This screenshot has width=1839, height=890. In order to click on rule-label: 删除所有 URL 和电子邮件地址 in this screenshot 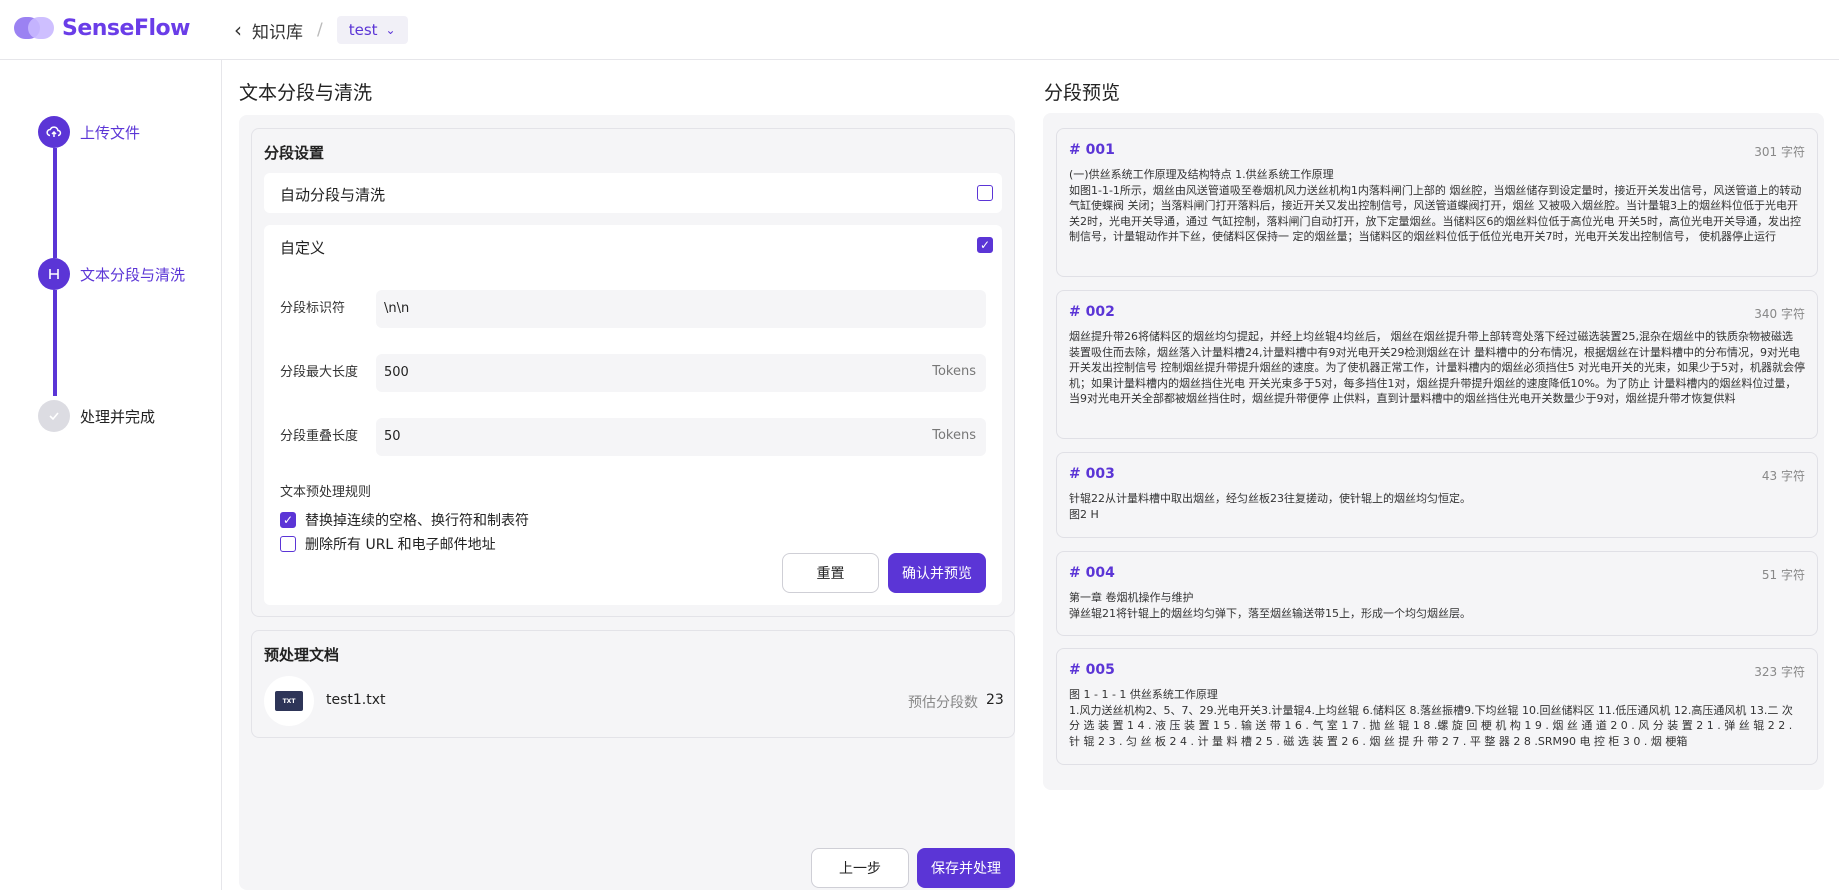, I will do `click(400, 545)`.